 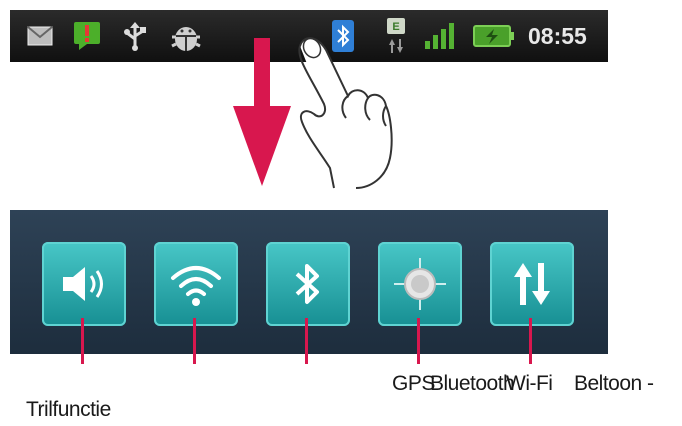 I want to click on mobile-data-toggle, so click(x=532, y=284).